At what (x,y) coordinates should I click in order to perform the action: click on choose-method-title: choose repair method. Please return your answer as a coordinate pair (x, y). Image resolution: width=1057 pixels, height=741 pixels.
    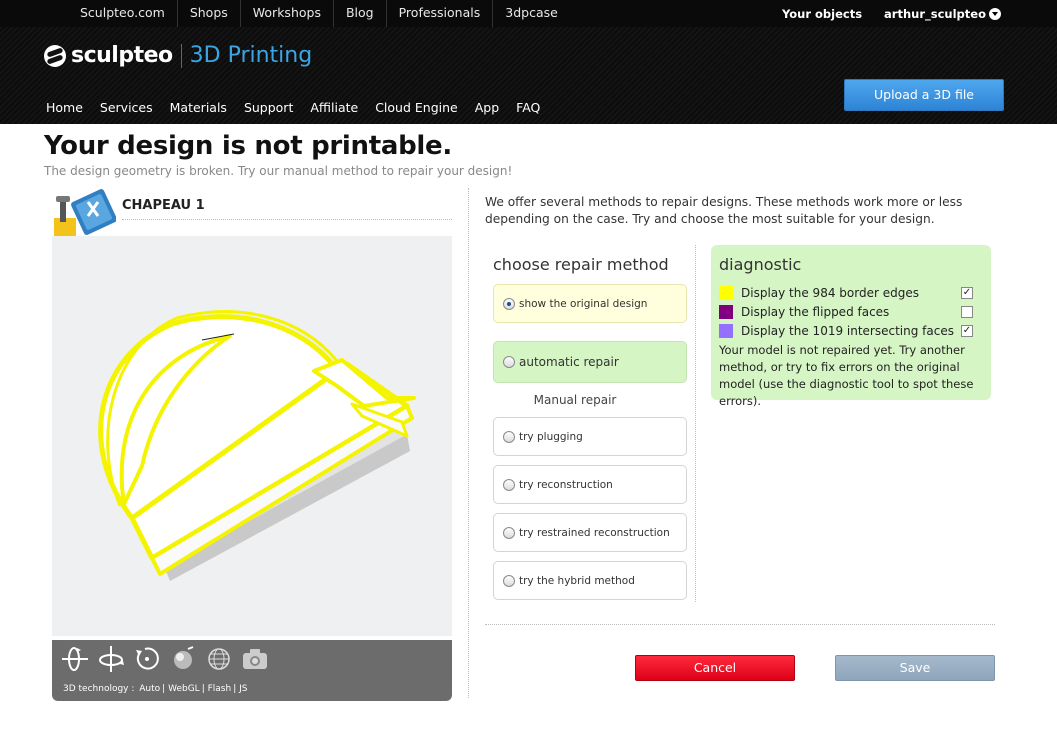
    Looking at the image, I should click on (581, 264).